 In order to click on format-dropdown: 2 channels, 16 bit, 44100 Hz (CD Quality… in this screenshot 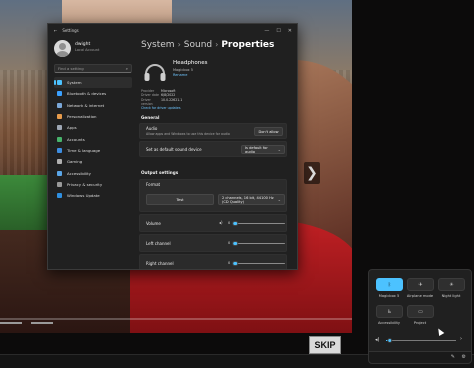, I will do `click(251, 199)`.